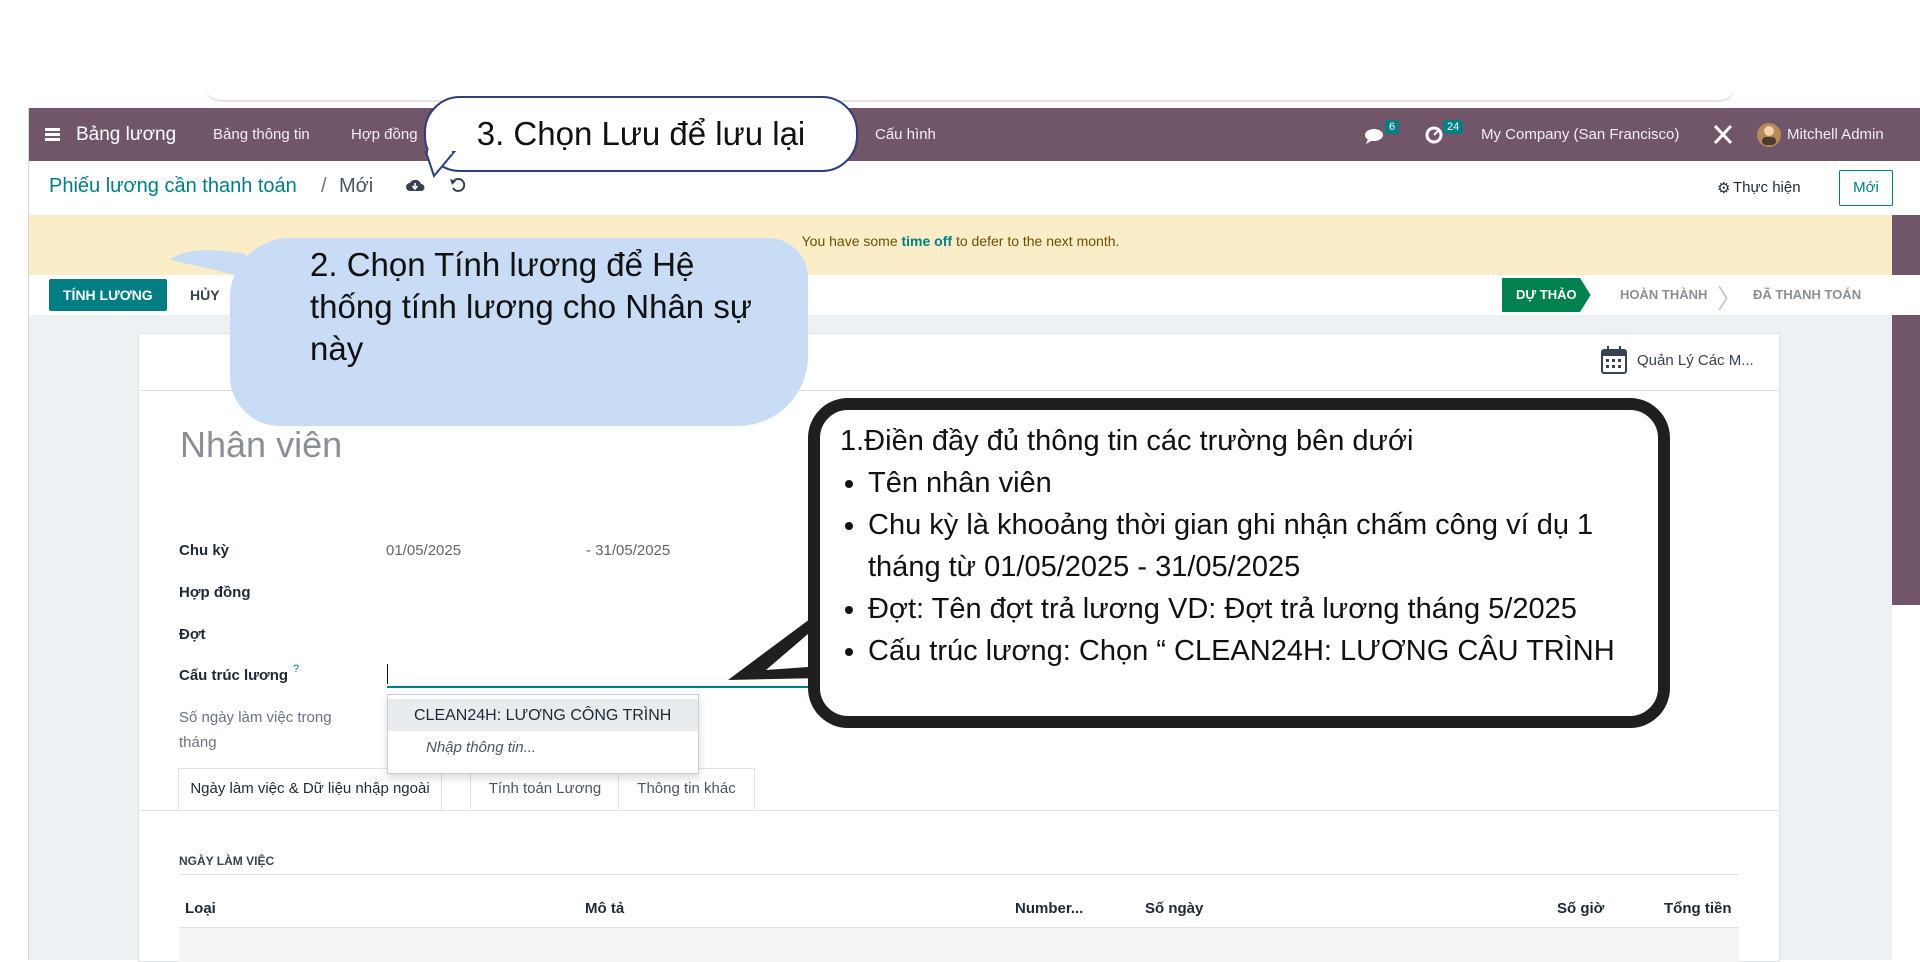  Describe the element at coordinates (296, 669) in the screenshot. I see `help-icon: ?` at that location.